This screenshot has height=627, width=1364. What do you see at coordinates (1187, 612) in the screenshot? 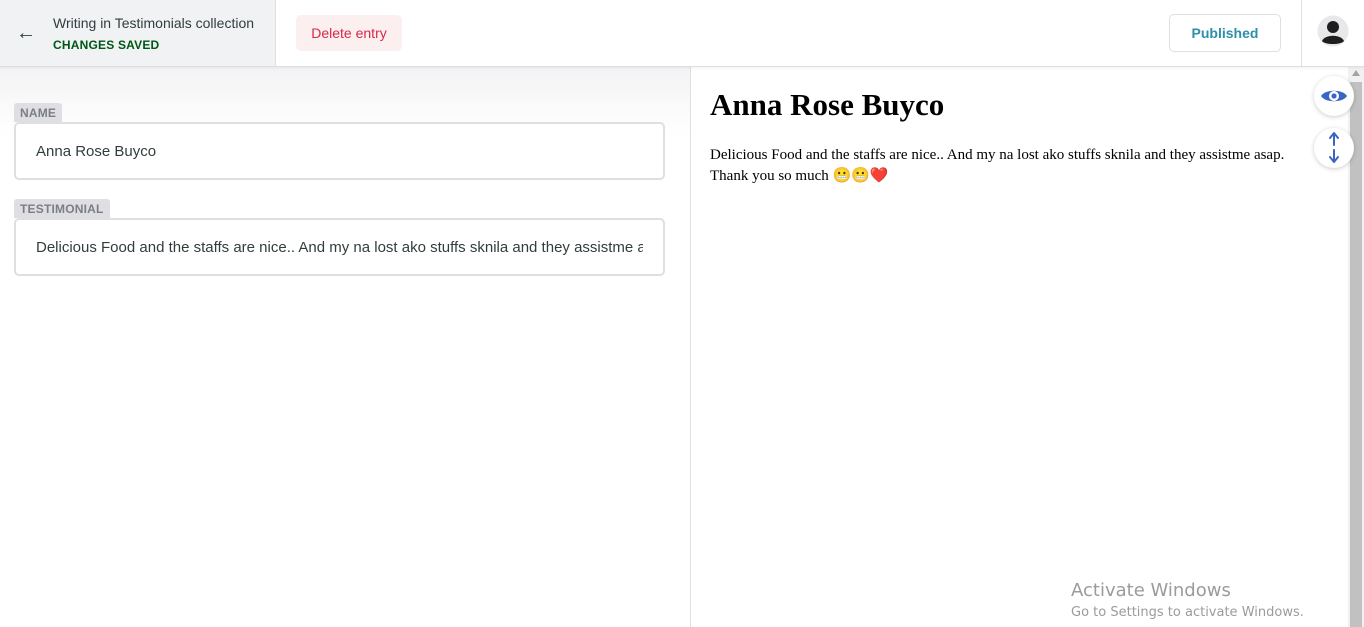
I see `watermark-subtitle: Go to Settings to activate Windows.` at bounding box center [1187, 612].